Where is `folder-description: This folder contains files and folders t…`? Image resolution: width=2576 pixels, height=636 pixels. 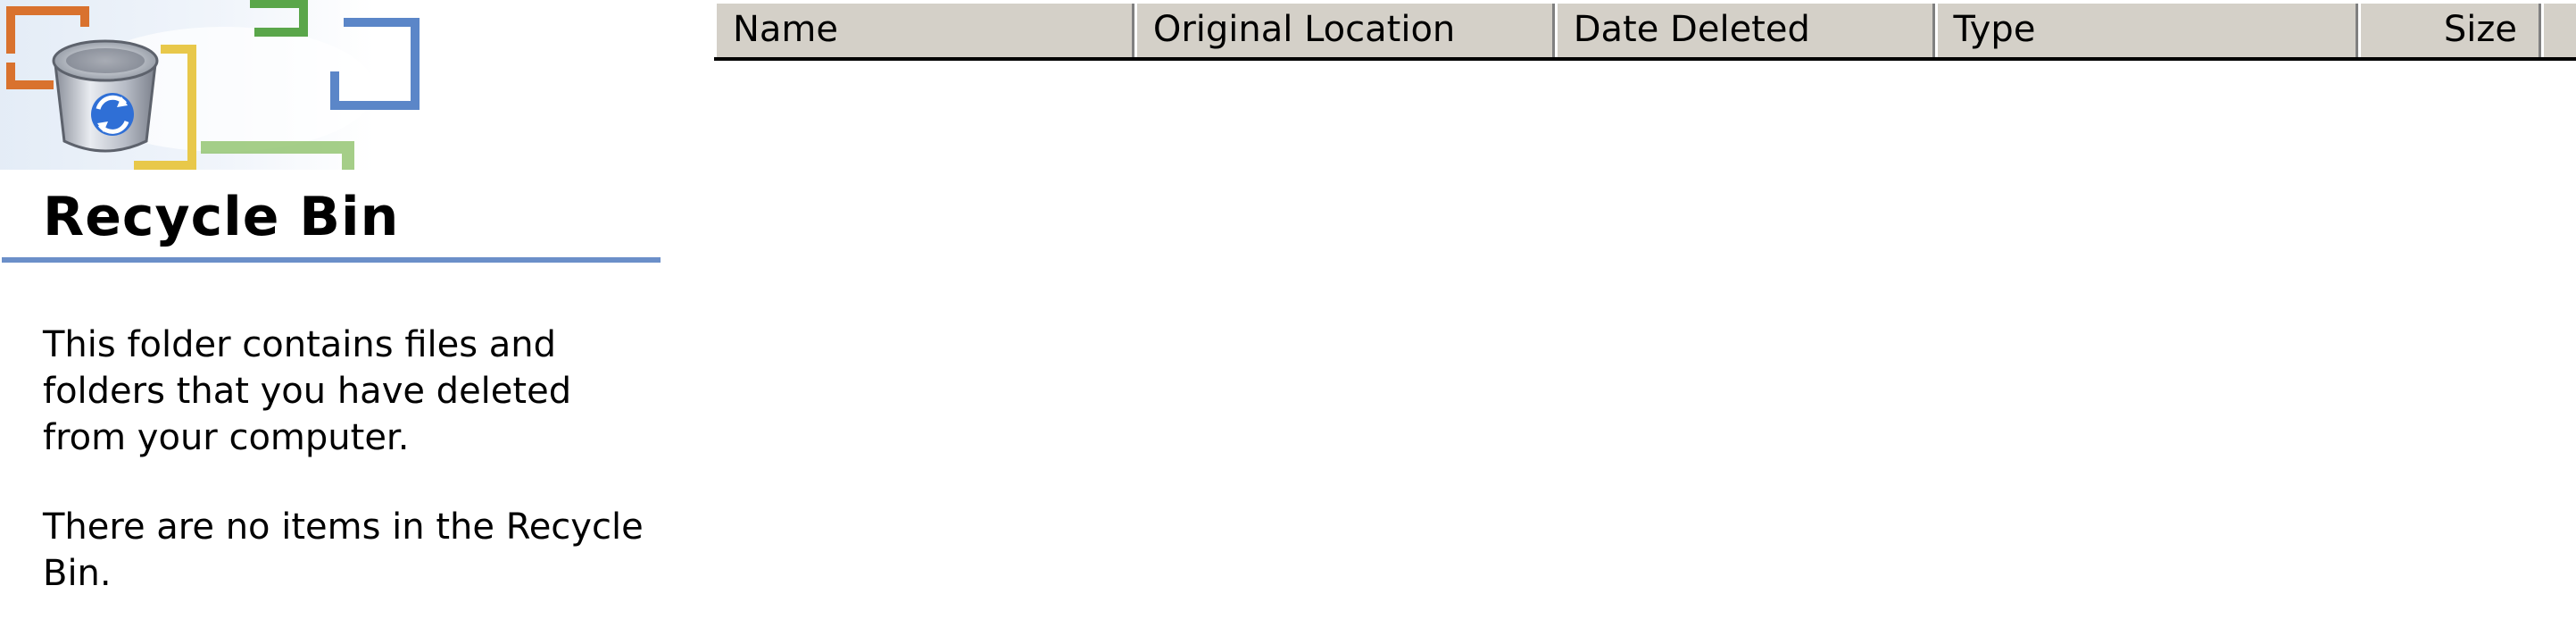 folder-description: This folder contains files and folders t… is located at coordinates (308, 391).